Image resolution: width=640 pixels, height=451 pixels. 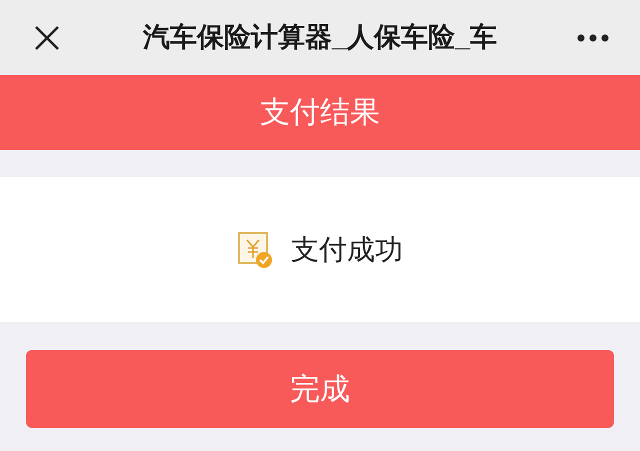 I want to click on header-title: 支付结果, so click(x=320, y=113).